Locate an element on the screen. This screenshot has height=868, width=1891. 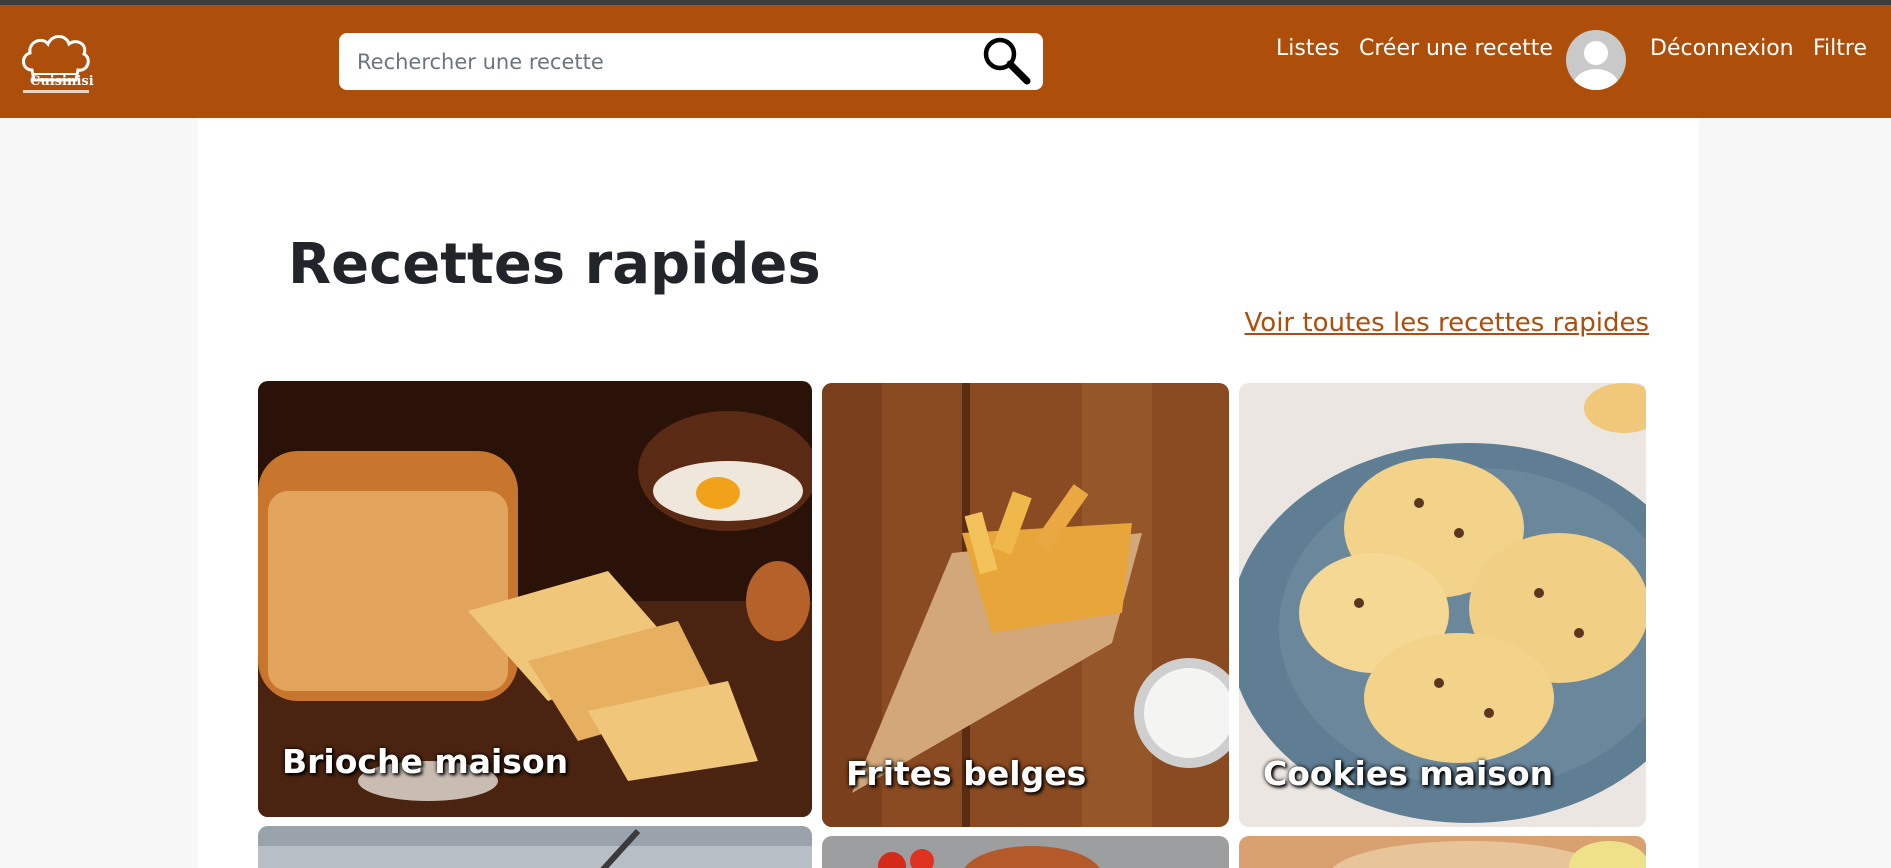
magnifier-icon is located at coordinates (1007, 61).